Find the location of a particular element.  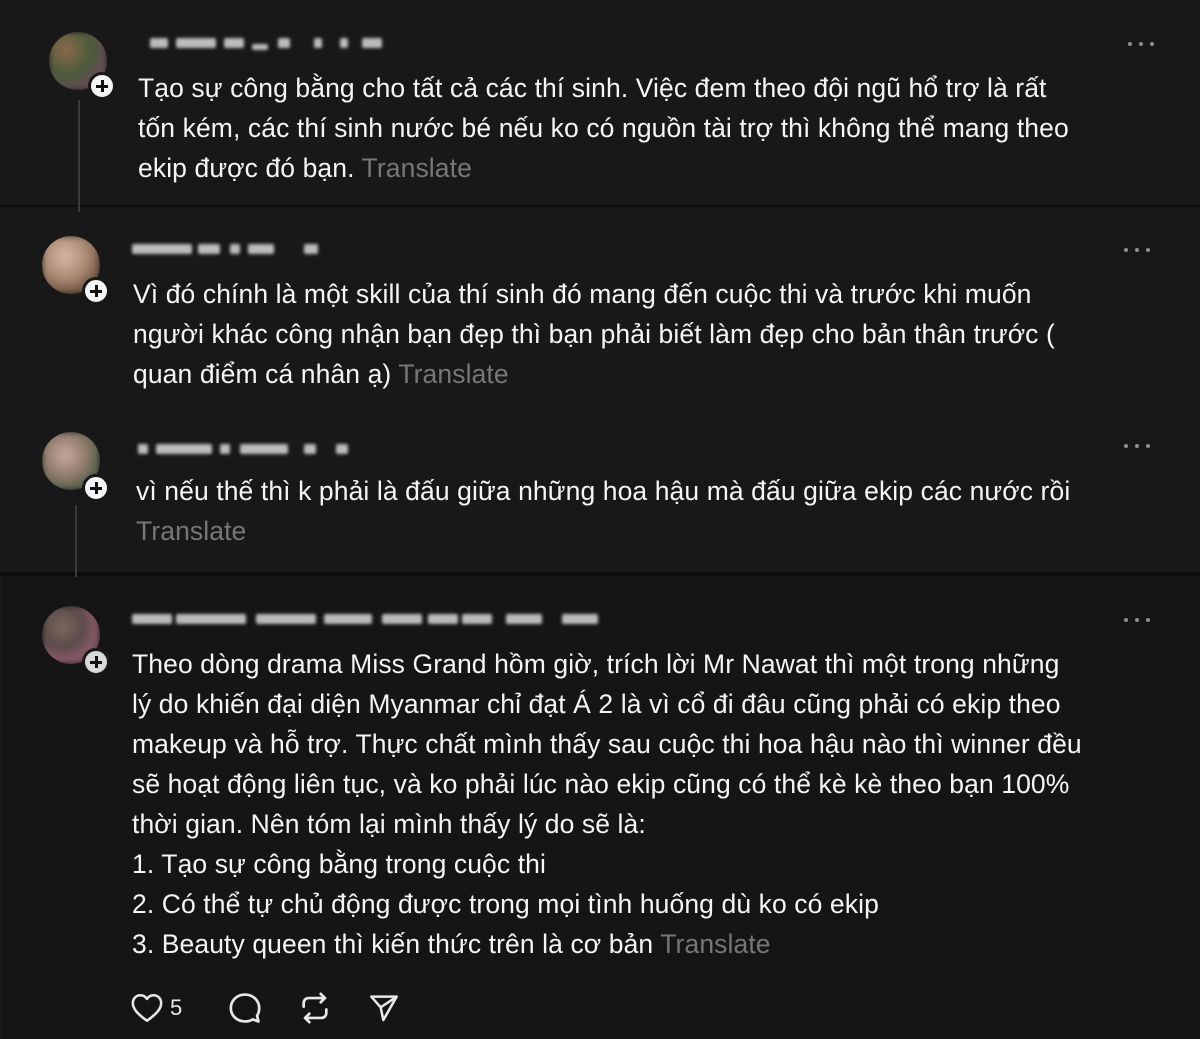

share-button is located at coordinates (384, 1008).